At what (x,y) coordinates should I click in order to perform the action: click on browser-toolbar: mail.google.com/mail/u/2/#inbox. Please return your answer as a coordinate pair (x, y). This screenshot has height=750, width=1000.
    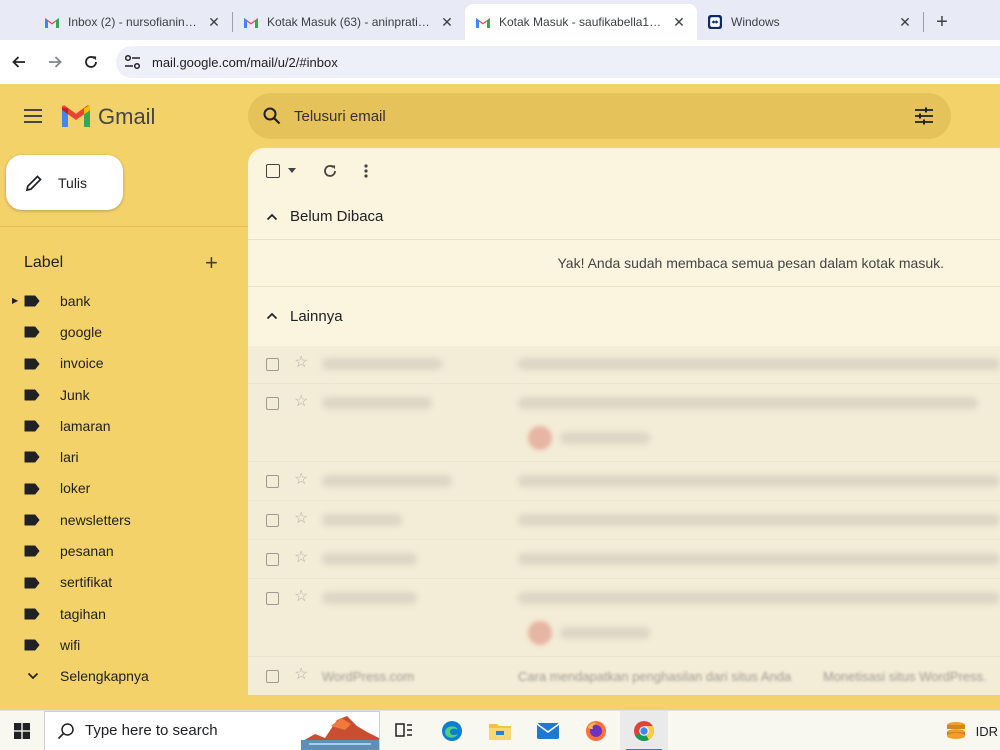
    Looking at the image, I should click on (500, 62).